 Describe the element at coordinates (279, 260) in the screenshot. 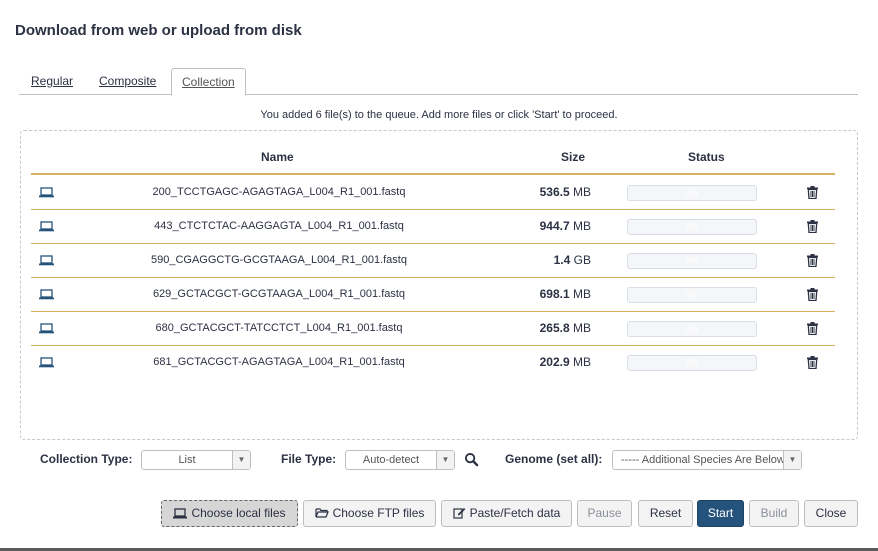

I see `file-name: 590_CGAGGCTG-GCGTAAGA_L004_R1_001.fastq` at that location.